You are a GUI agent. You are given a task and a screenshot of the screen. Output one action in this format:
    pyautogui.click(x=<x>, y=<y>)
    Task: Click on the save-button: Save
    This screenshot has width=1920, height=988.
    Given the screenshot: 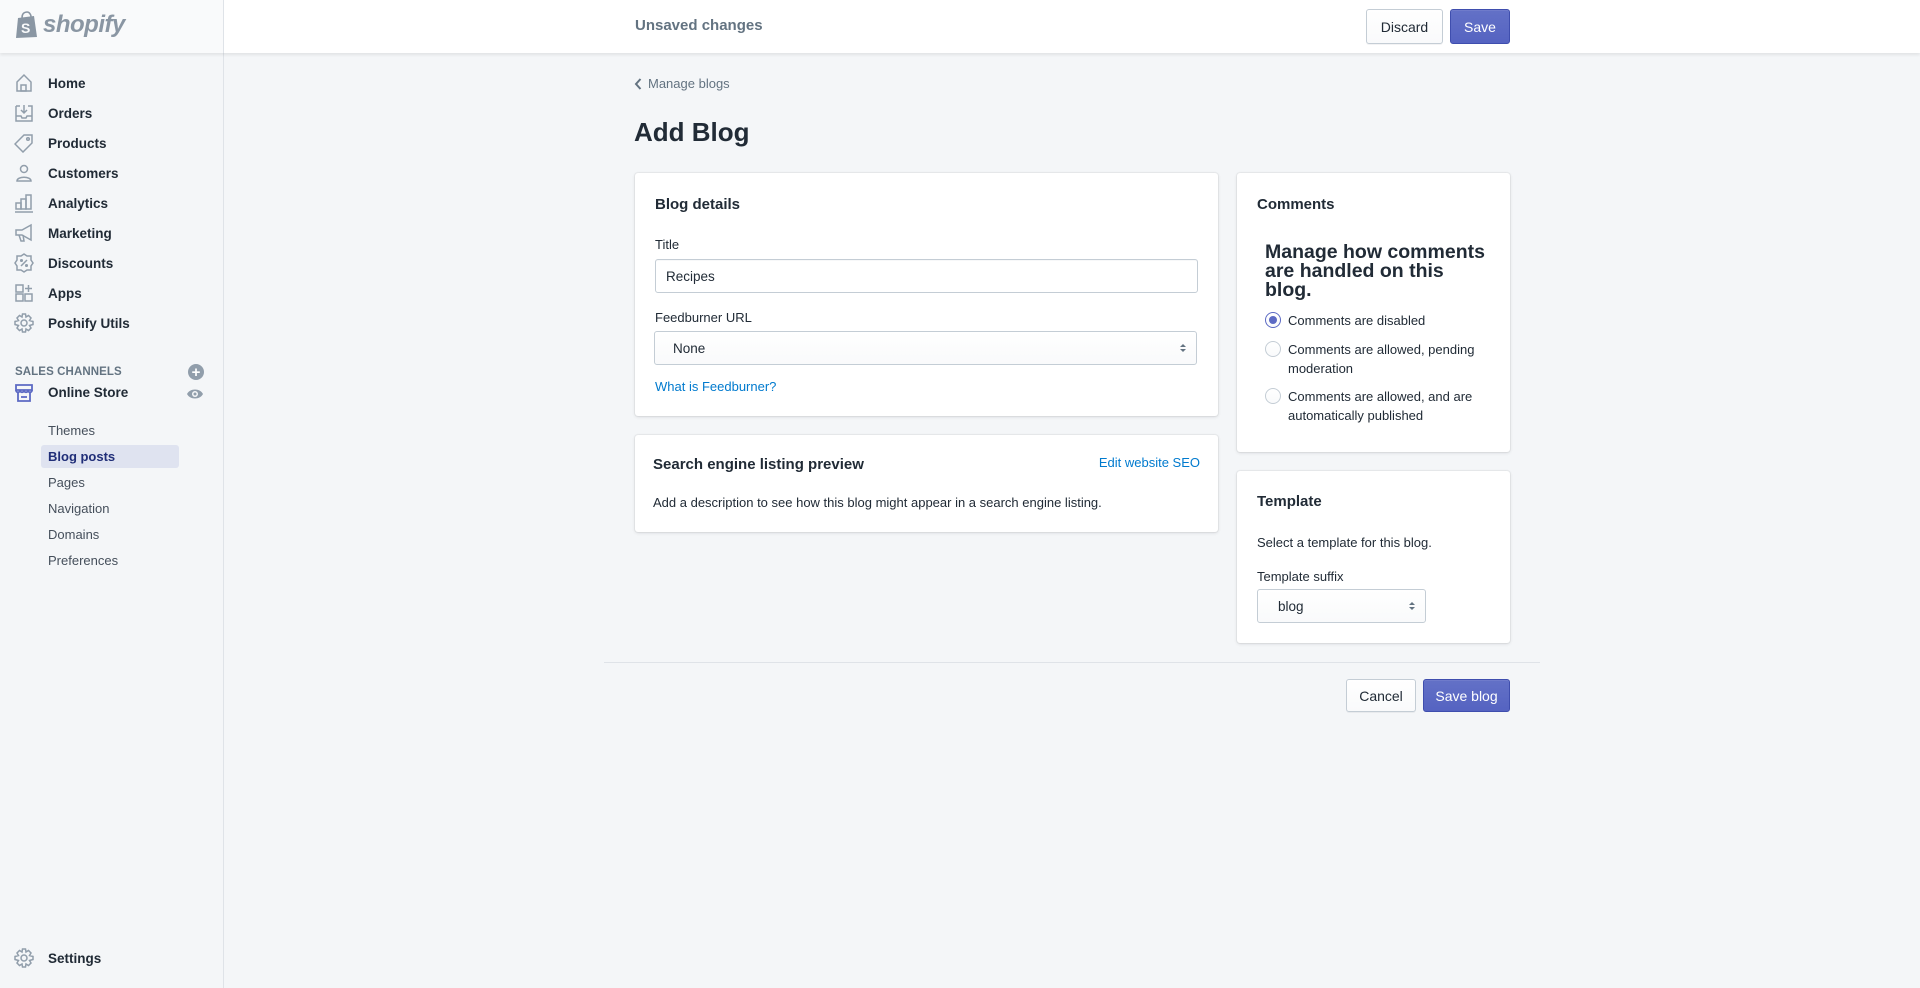 What is the action you would take?
    pyautogui.click(x=1480, y=26)
    